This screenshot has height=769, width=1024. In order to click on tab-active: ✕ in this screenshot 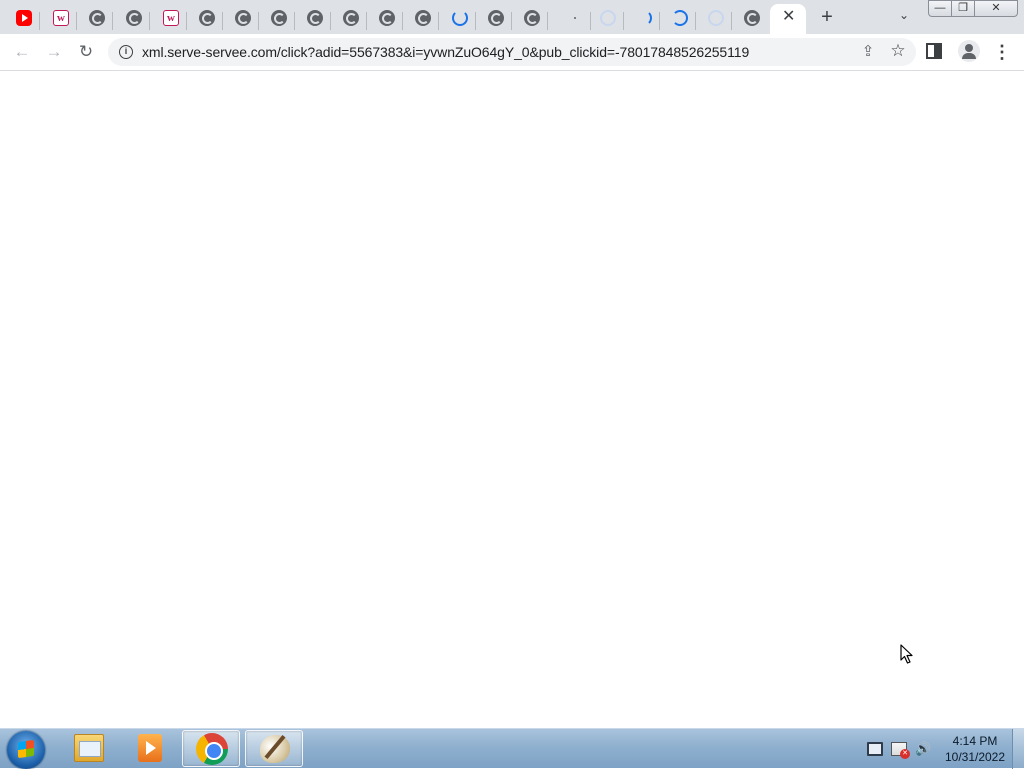, I will do `click(788, 19)`.